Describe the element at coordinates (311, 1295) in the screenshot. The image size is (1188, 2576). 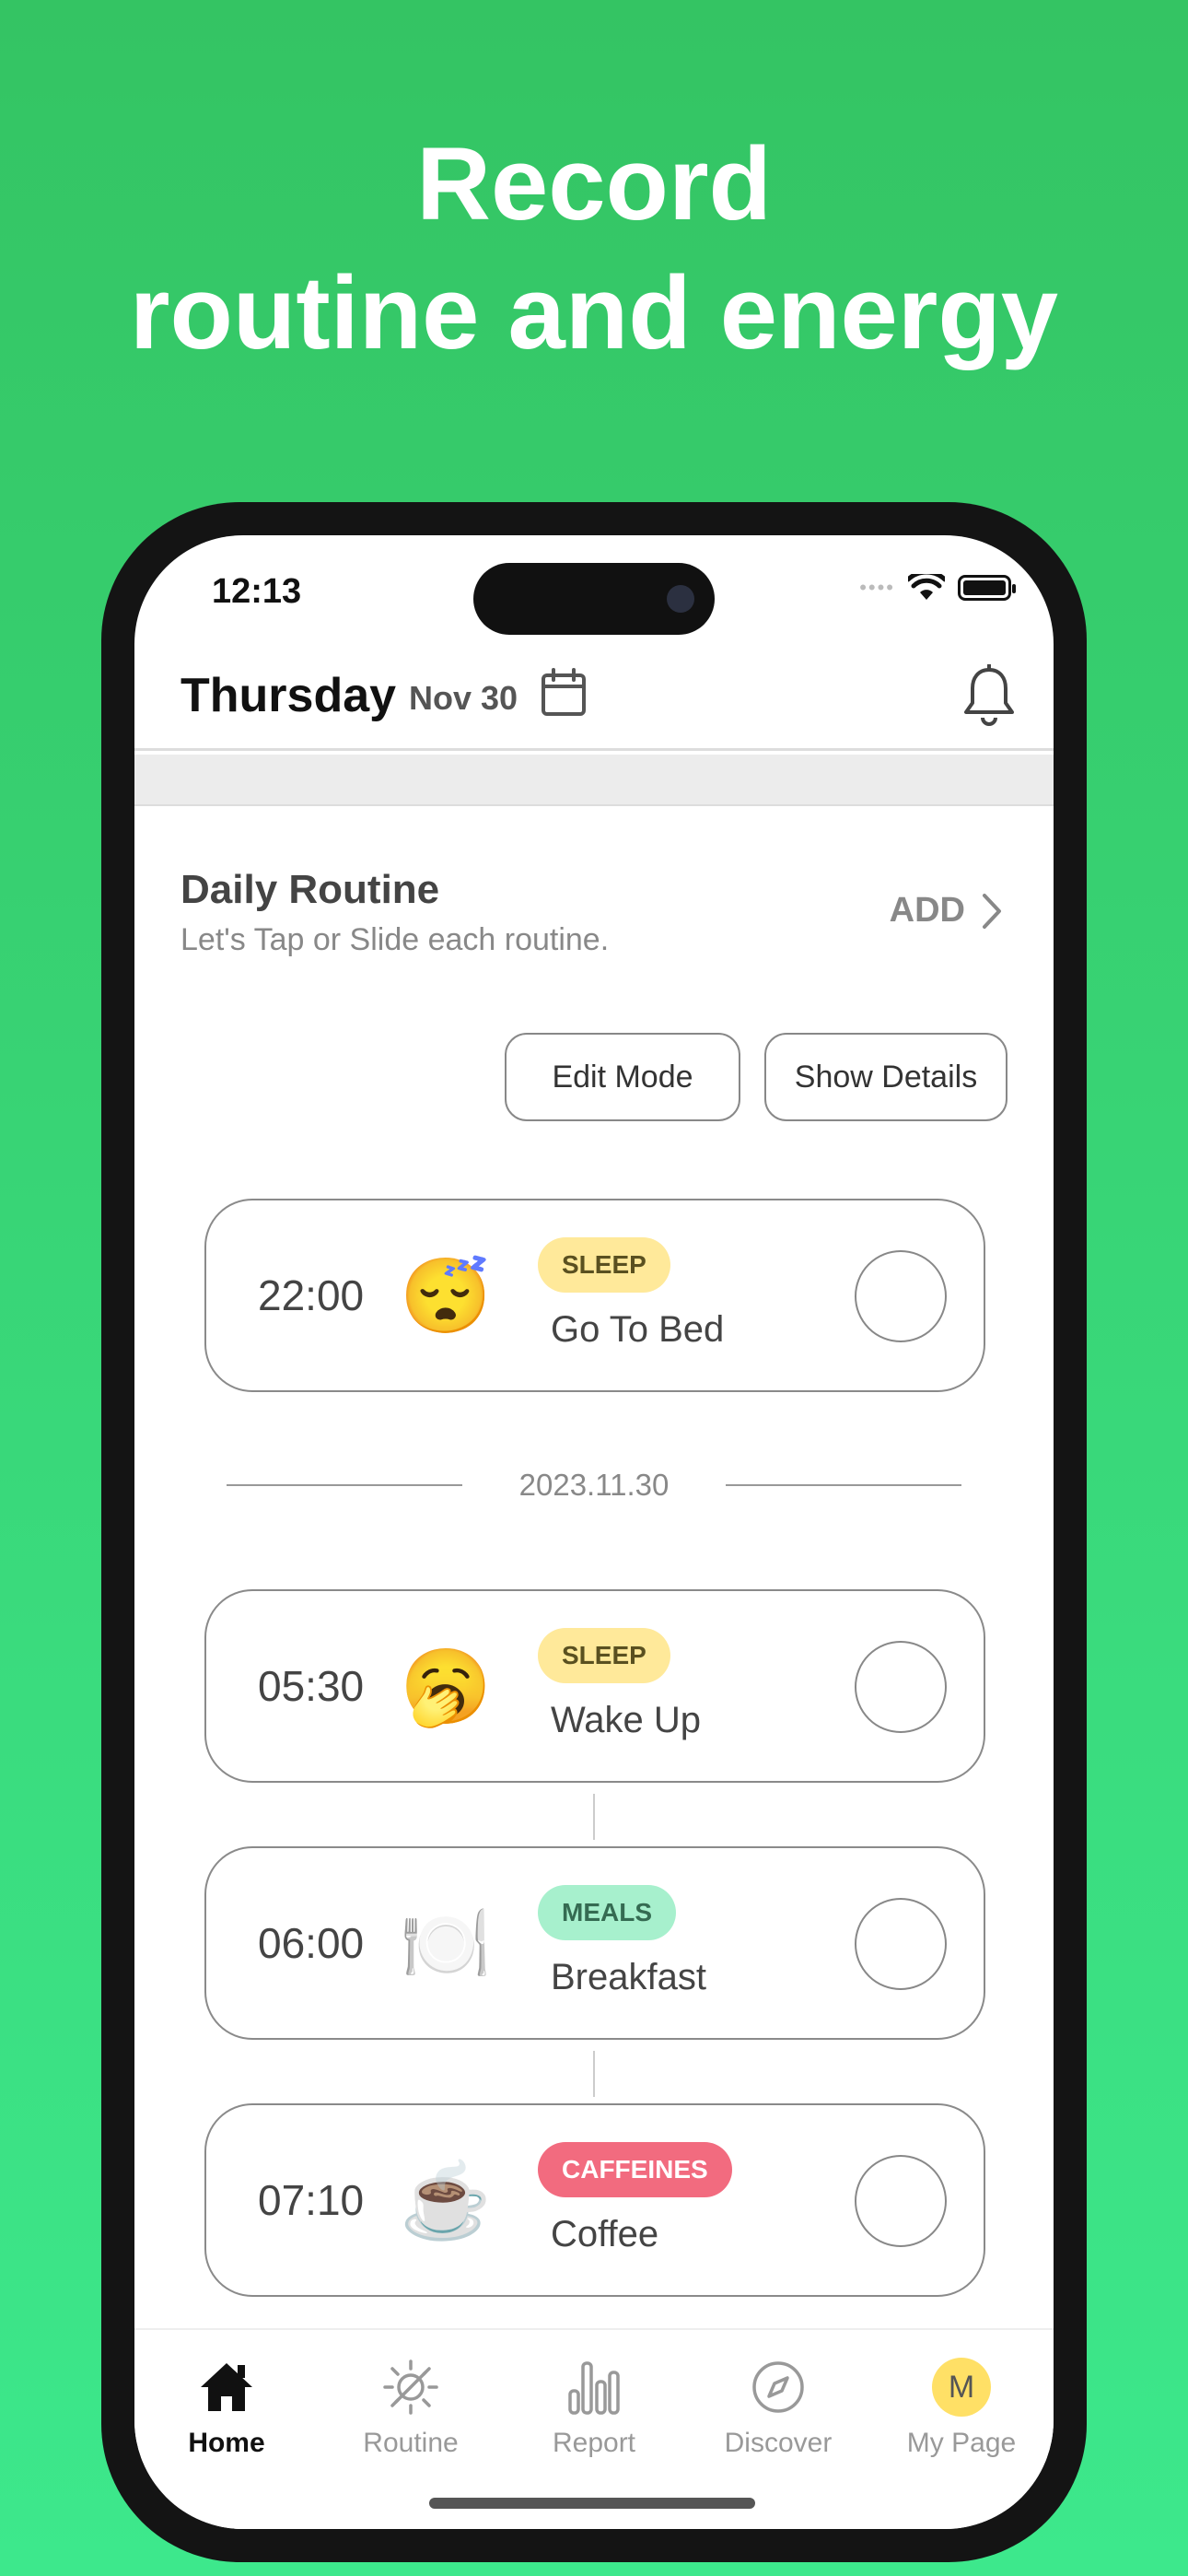
I see `routine-time: 22:00` at that location.